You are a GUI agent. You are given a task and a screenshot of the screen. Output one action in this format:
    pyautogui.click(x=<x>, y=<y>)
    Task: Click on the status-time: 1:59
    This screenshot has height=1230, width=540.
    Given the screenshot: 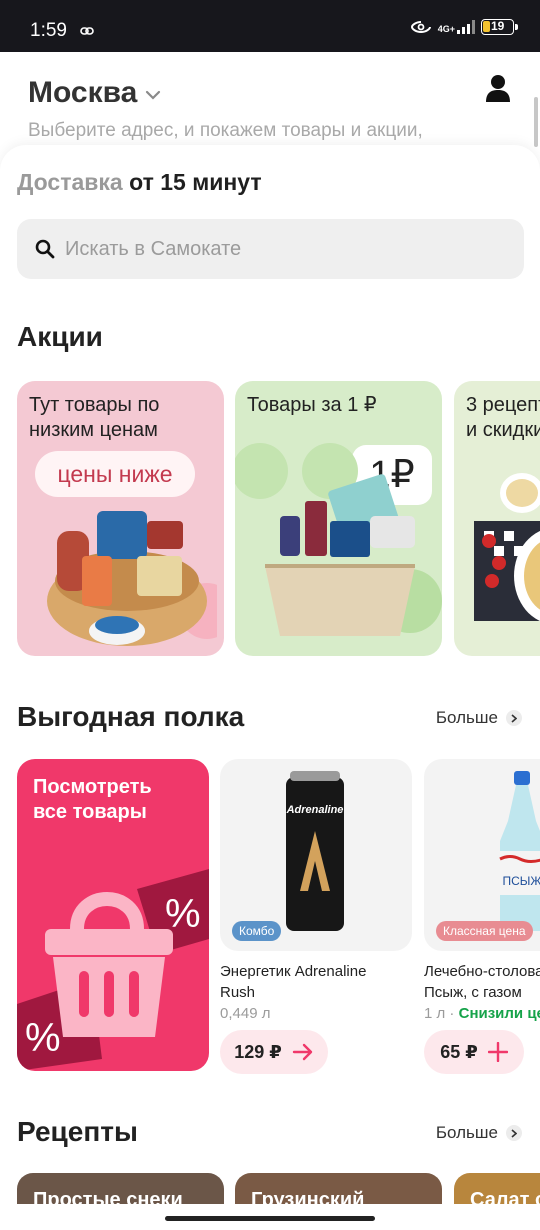 What is the action you would take?
    pyautogui.click(x=48, y=30)
    